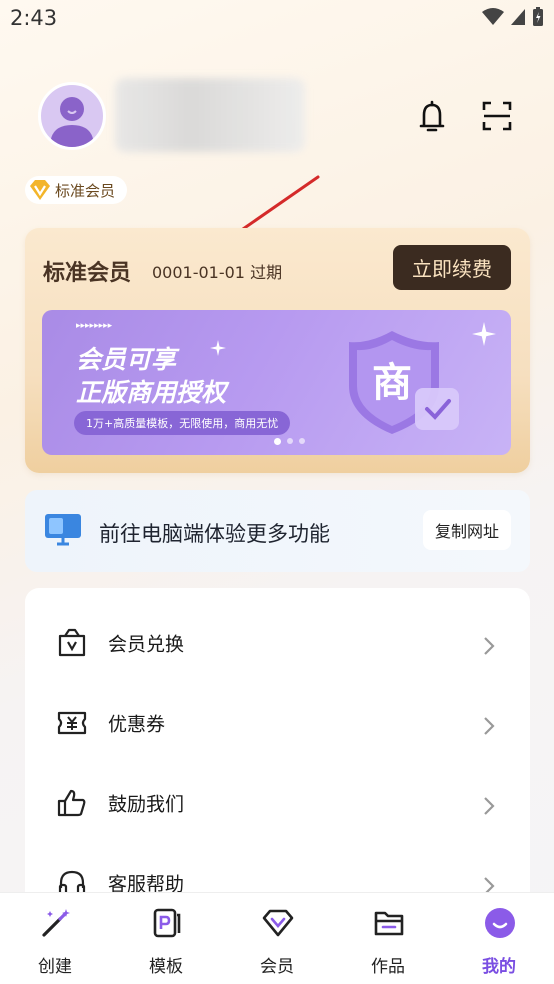 The height and width of the screenshot is (984, 554). What do you see at coordinates (182, 423) in the screenshot?
I see `banner-pill: 1万+高质量模板，无限使用，商用无忧` at bounding box center [182, 423].